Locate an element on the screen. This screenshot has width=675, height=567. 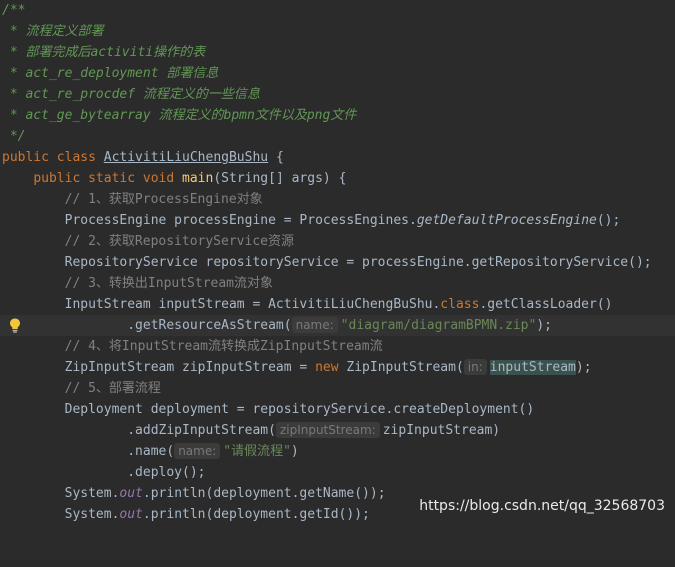
highlighted-identifier: inputStream is located at coordinates (532, 367).